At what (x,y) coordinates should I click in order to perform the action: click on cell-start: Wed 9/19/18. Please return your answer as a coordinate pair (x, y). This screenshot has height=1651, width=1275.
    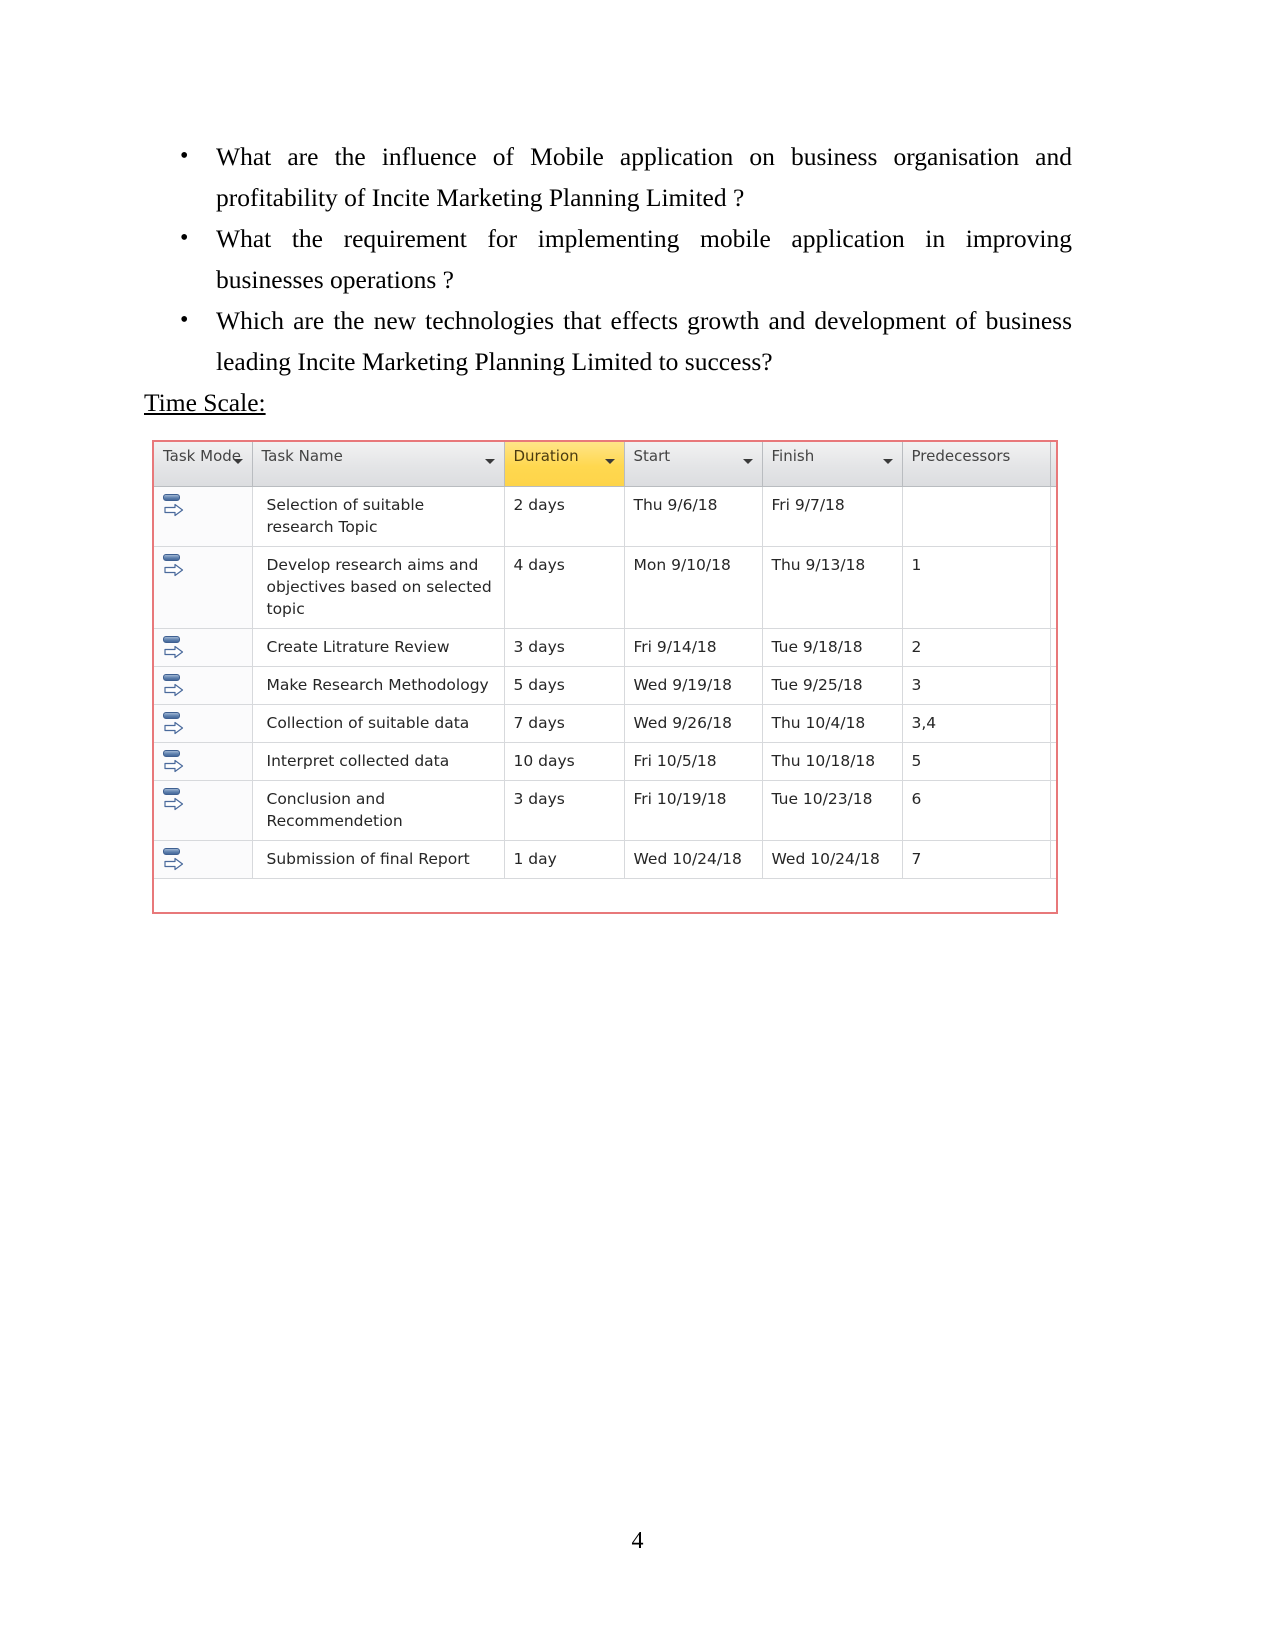
    Looking at the image, I should click on (693, 685).